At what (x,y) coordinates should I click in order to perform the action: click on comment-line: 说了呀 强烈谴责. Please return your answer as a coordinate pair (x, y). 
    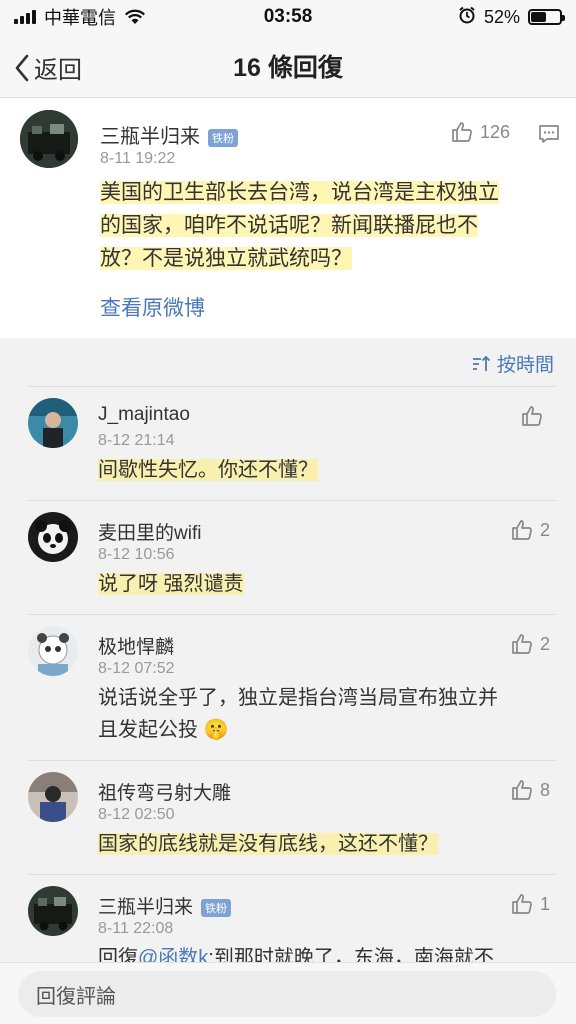
    Looking at the image, I should click on (171, 584).